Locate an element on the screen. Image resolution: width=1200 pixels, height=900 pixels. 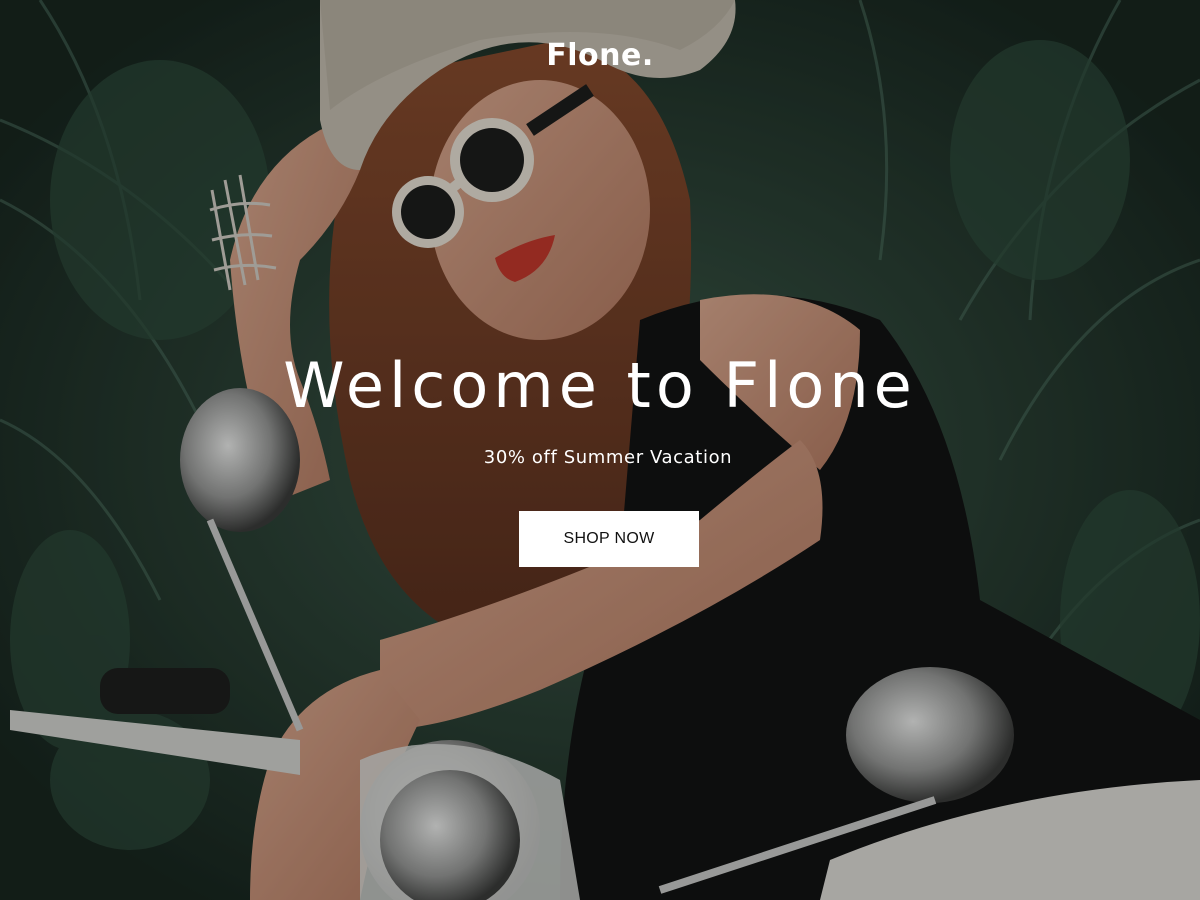
brand-logo: Flone. is located at coordinates (600, 55).